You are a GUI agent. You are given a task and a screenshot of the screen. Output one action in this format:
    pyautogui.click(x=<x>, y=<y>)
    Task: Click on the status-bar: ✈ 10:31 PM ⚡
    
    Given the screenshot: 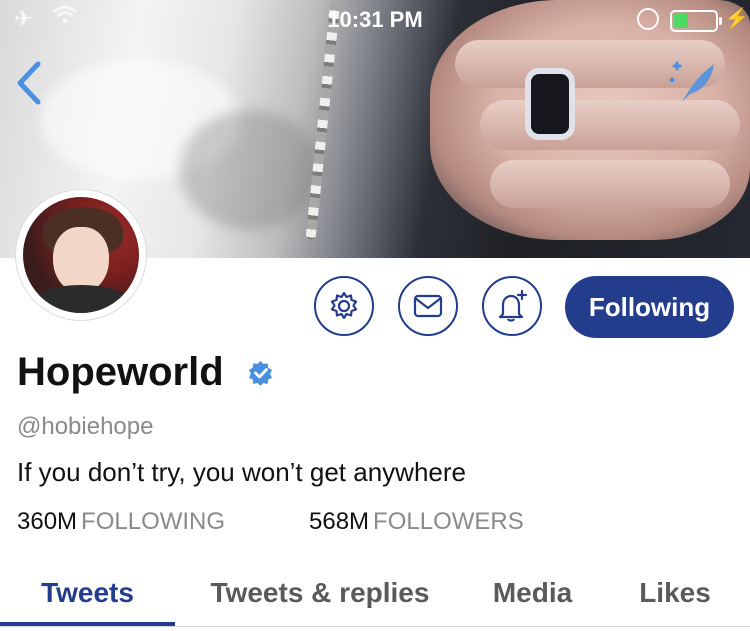 What is the action you would take?
    pyautogui.click(x=375, y=20)
    